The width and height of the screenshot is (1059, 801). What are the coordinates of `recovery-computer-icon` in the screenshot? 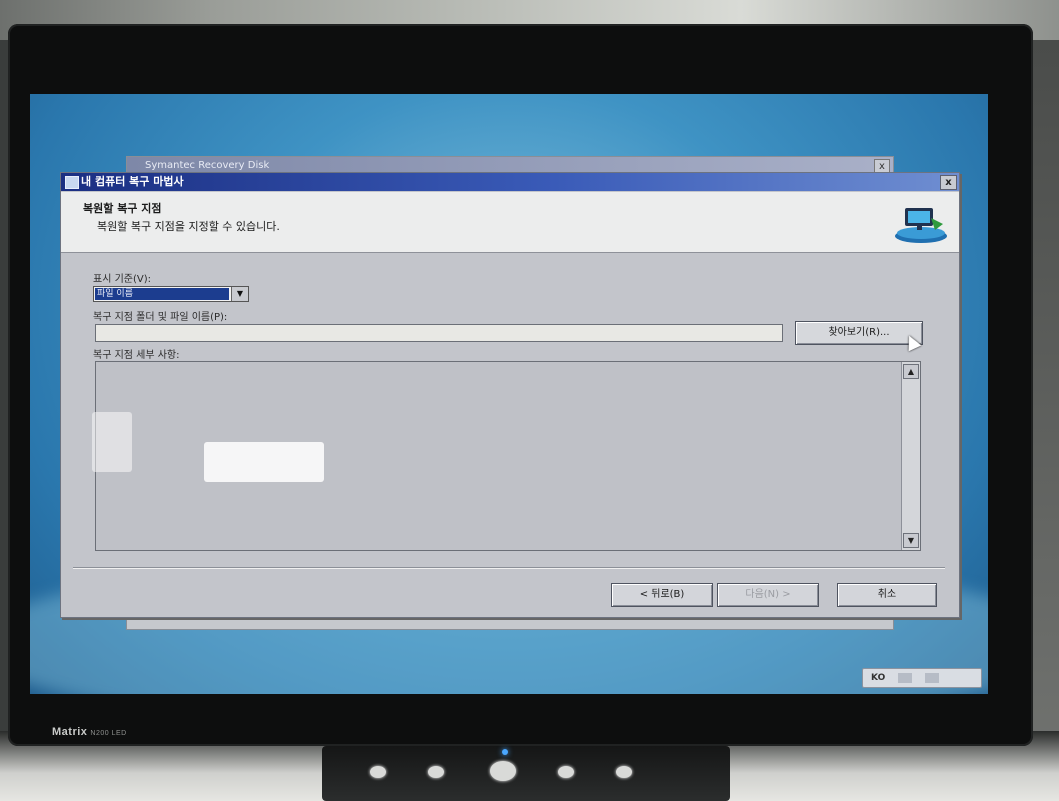 It's located at (921, 225).